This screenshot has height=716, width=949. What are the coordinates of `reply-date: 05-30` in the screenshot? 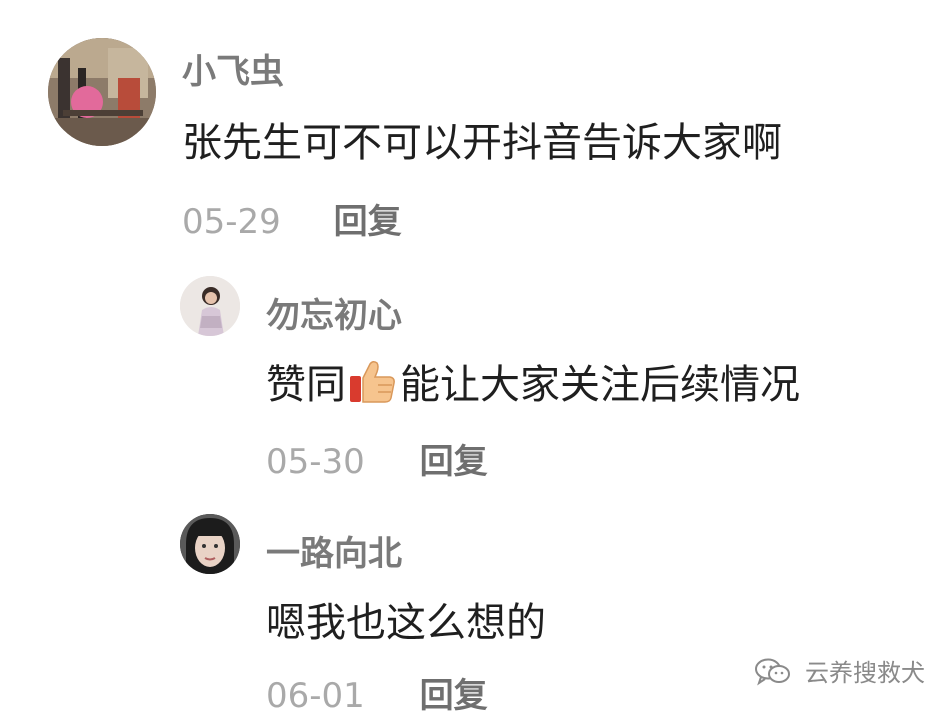 It's located at (315, 462).